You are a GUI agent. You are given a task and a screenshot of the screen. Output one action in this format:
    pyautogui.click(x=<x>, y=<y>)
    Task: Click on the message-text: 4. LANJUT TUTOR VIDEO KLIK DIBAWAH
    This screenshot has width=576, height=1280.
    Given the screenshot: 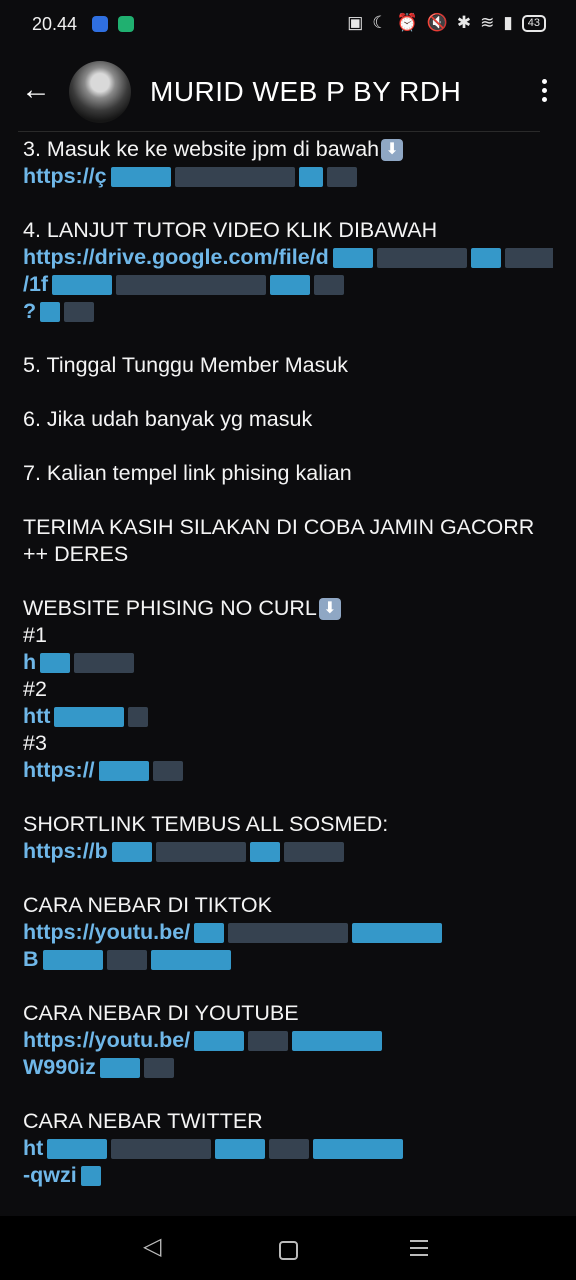 What is the action you would take?
    pyautogui.click(x=288, y=230)
    